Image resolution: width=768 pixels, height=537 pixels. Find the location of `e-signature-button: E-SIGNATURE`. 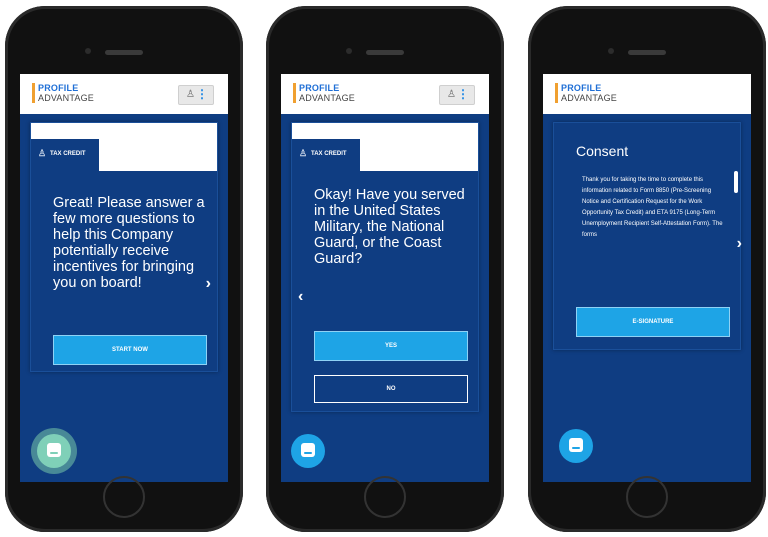

e-signature-button: E-SIGNATURE is located at coordinates (653, 322).